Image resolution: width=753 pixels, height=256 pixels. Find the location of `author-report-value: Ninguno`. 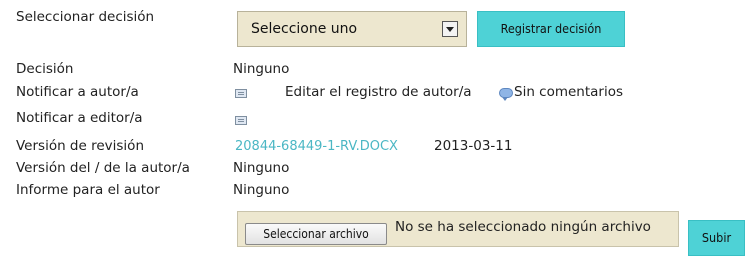

author-report-value: Ninguno is located at coordinates (261, 190).